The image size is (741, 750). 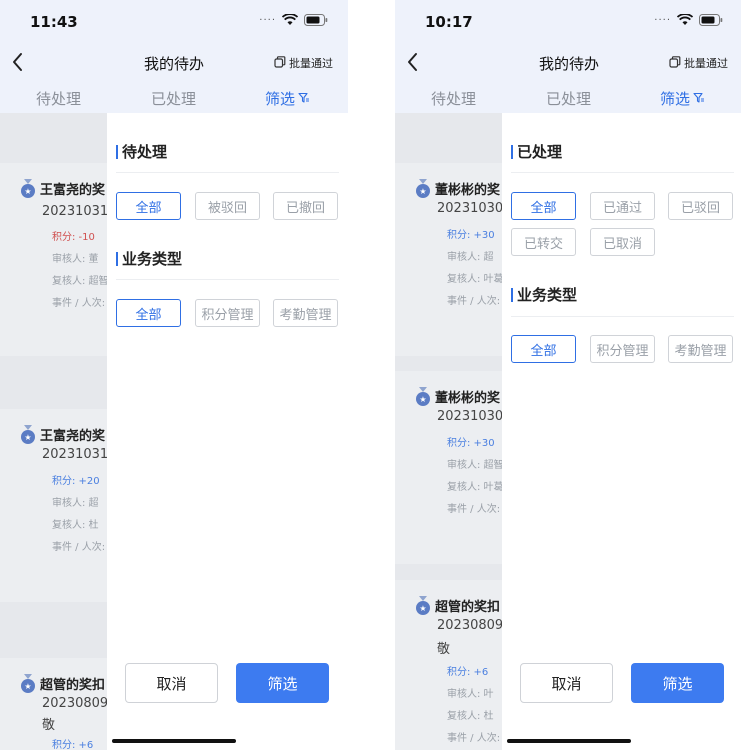 What do you see at coordinates (174, 22) in the screenshot?
I see `status-bar: 11:43 ····` at bounding box center [174, 22].